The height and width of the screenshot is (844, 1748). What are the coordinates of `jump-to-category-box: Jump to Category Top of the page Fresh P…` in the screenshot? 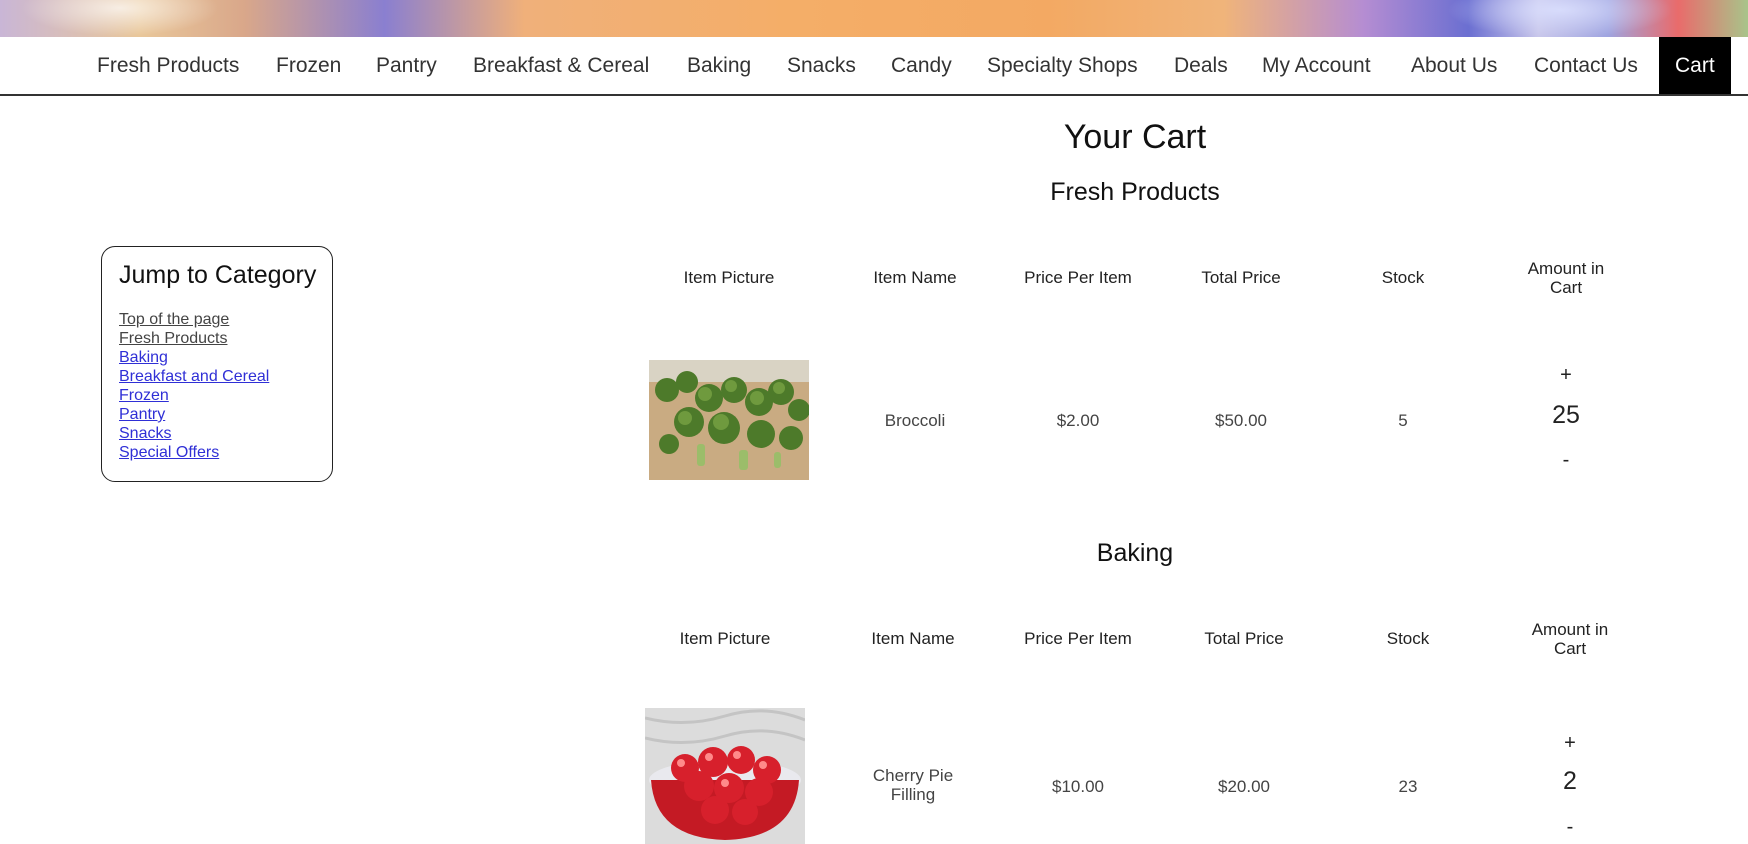 It's located at (217, 364).